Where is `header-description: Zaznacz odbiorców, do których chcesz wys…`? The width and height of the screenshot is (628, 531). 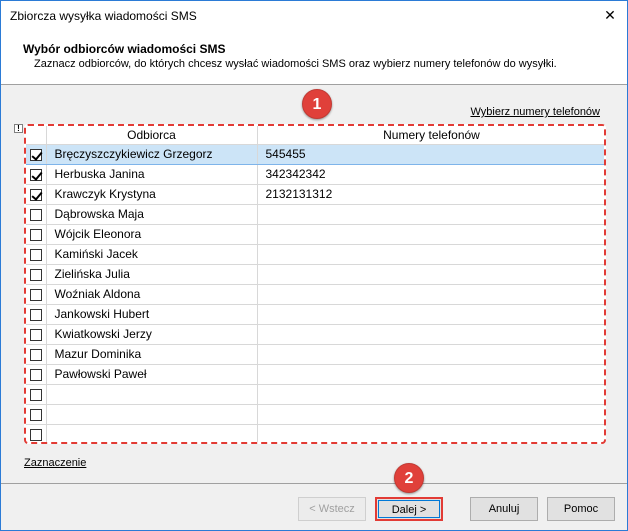
header-description: Zaznacz odbiorców, do których chcesz wys… is located at coordinates (295, 64).